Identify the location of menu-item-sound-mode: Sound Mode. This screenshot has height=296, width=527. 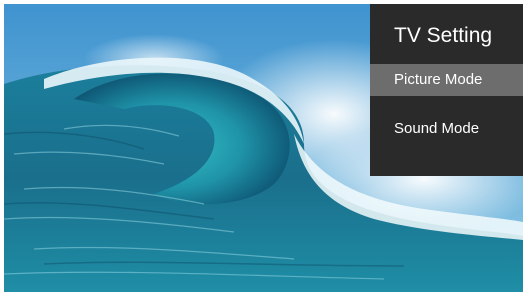
(446, 129).